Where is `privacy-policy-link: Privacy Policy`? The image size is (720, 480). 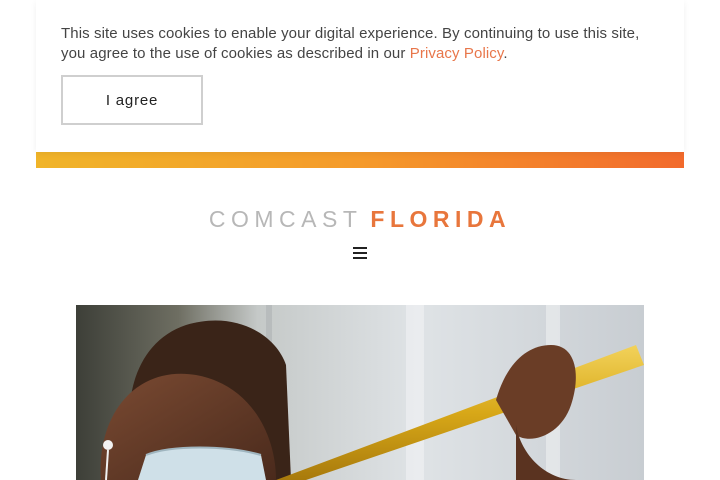
privacy-policy-link: Privacy Policy is located at coordinates (457, 53).